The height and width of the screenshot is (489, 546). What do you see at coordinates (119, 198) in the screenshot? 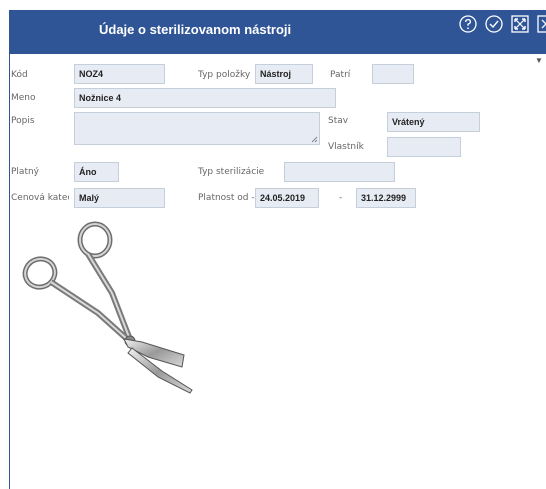
I see `cenova-kategoria-field: Malý` at bounding box center [119, 198].